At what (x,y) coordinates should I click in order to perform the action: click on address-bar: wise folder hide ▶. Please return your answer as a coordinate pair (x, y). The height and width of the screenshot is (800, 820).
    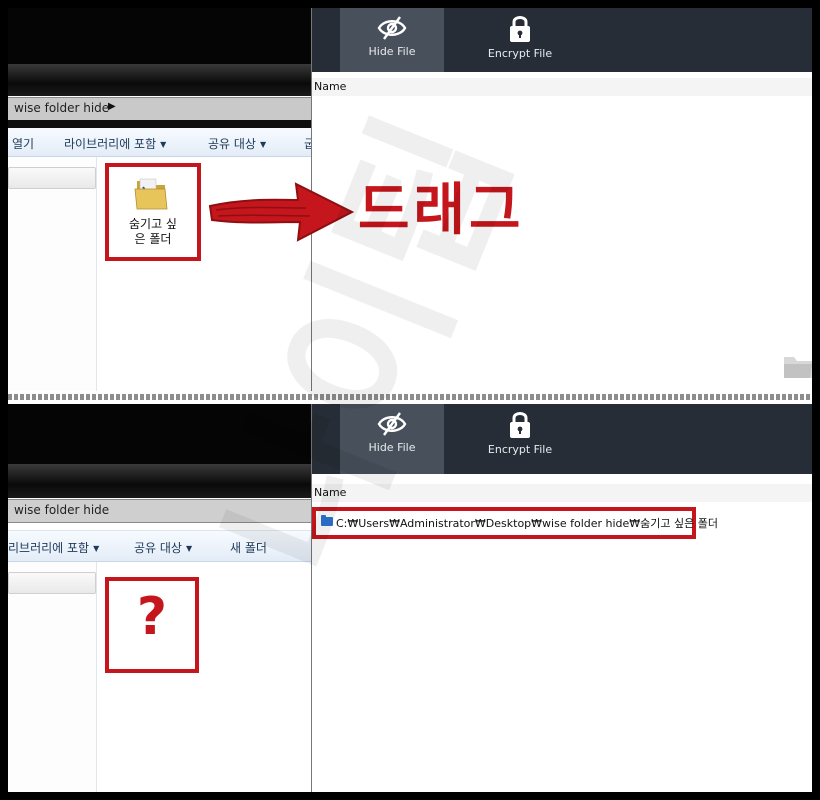
    Looking at the image, I should click on (159, 109).